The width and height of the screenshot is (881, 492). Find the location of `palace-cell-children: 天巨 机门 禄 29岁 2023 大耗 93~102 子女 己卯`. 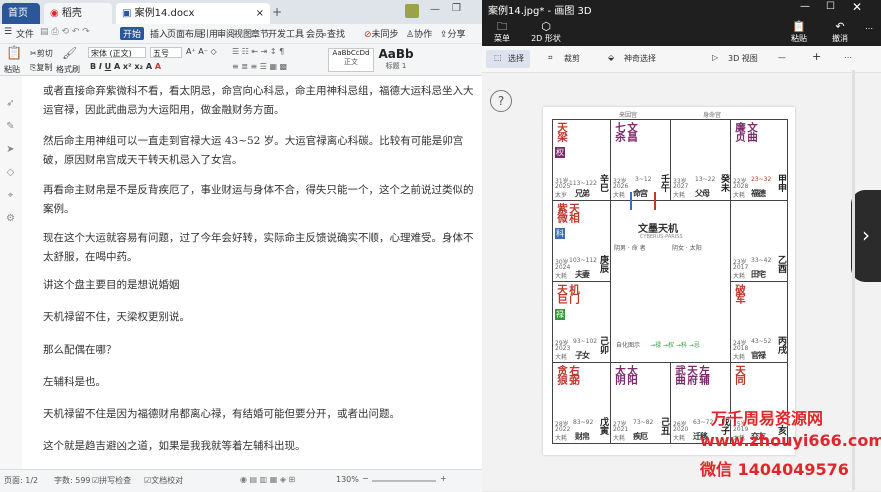

palace-cell-children: 天巨 机门 禄 29岁 2023 大耗 93~102 子女 己卯 is located at coordinates (581, 322).